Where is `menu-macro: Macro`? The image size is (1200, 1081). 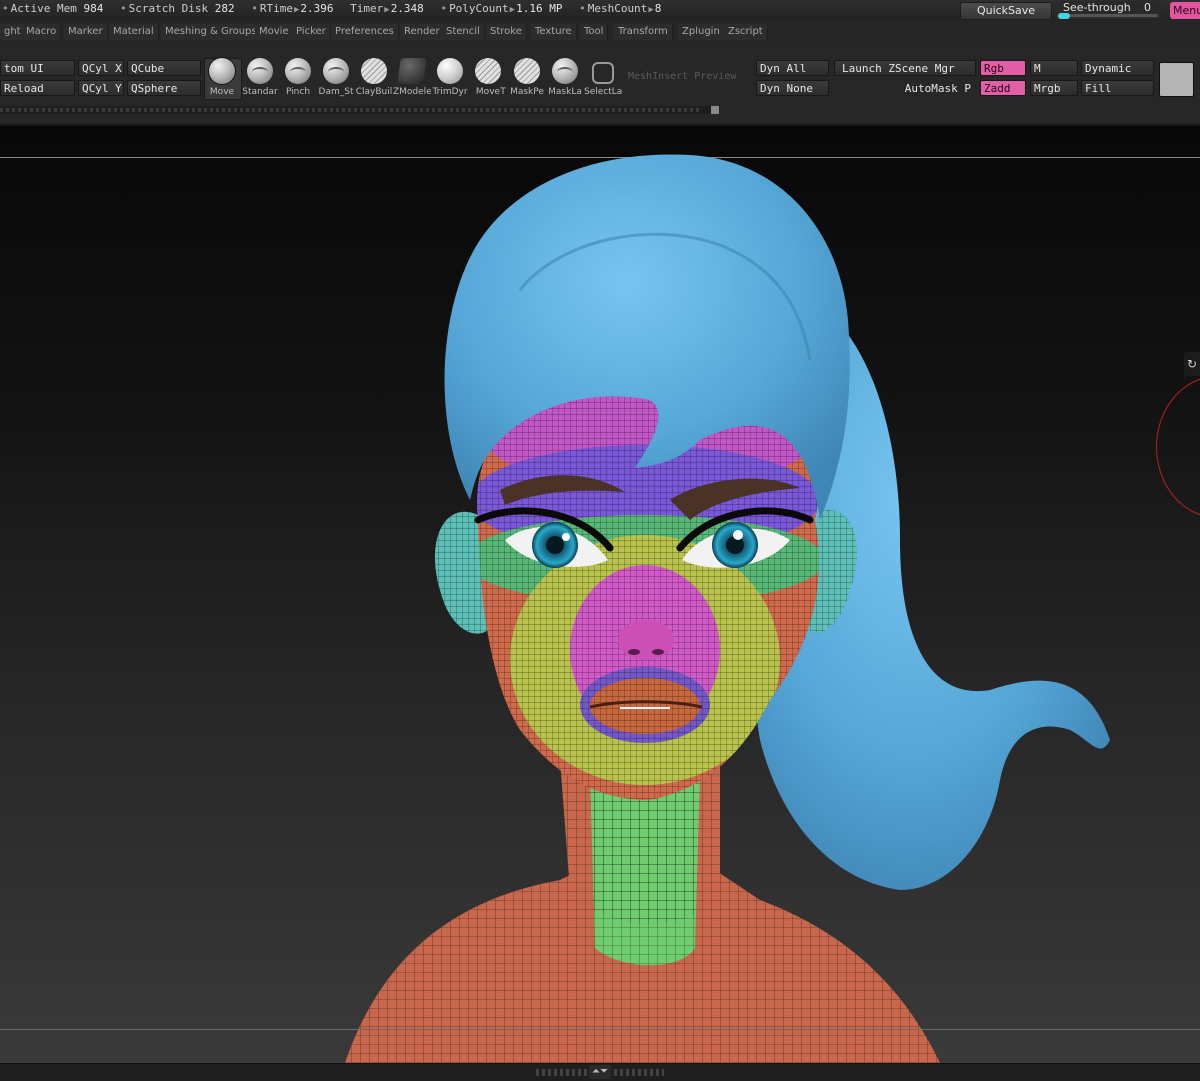 menu-macro: Macro is located at coordinates (42, 32).